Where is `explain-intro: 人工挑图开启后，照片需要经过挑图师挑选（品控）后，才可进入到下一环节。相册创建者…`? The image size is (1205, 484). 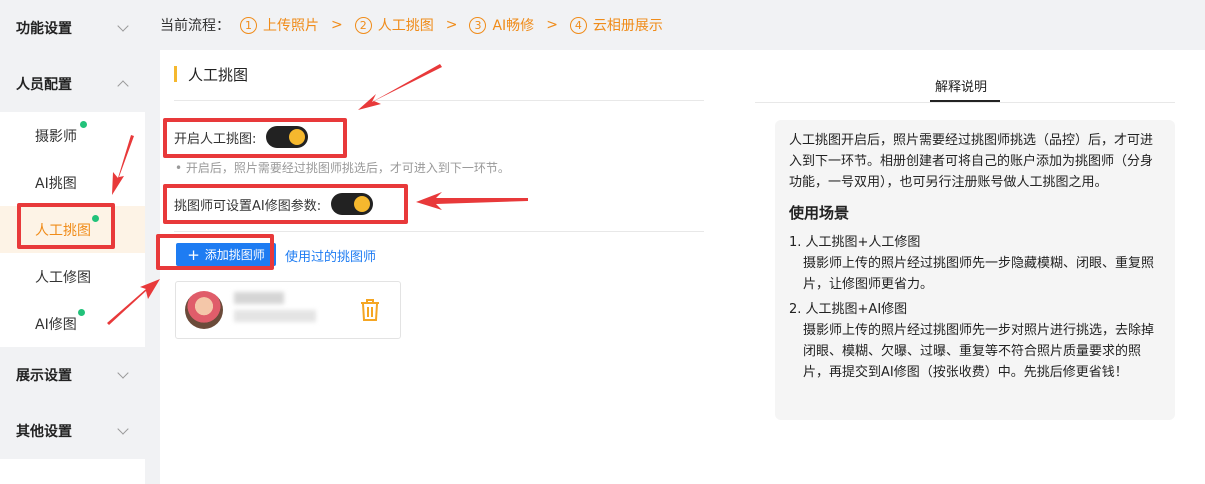
explain-intro: 人工挑图开启后，照片需要经过挑图师挑选（品控）后，才可进入到下一环节。相册创建者… is located at coordinates (971, 161).